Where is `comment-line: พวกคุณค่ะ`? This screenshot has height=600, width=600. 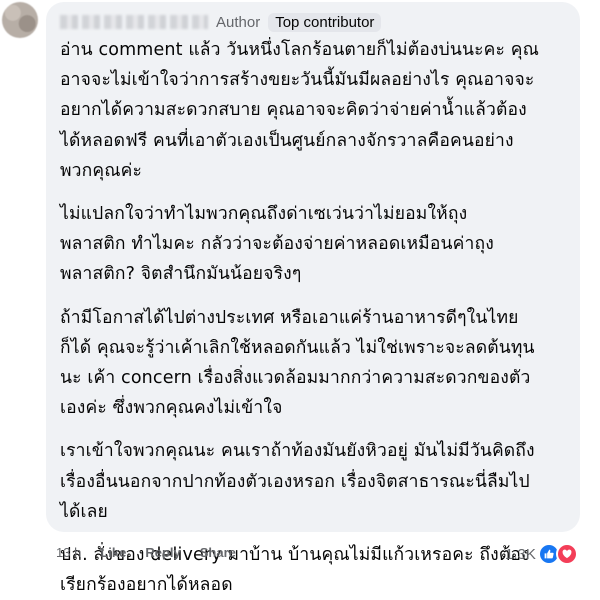 comment-line: พวกคุณค่ะ is located at coordinates (101, 170).